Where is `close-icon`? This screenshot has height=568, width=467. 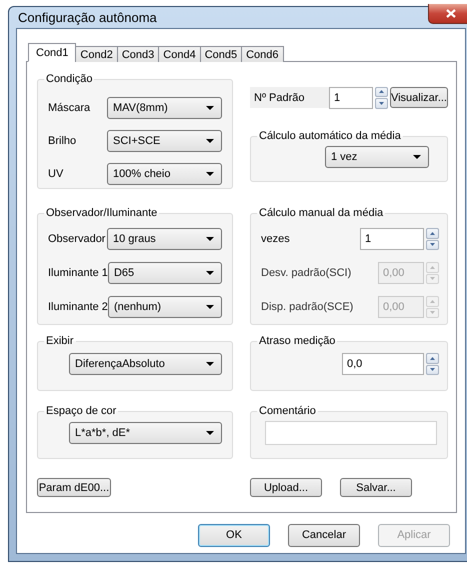
close-icon is located at coordinates (451, 13).